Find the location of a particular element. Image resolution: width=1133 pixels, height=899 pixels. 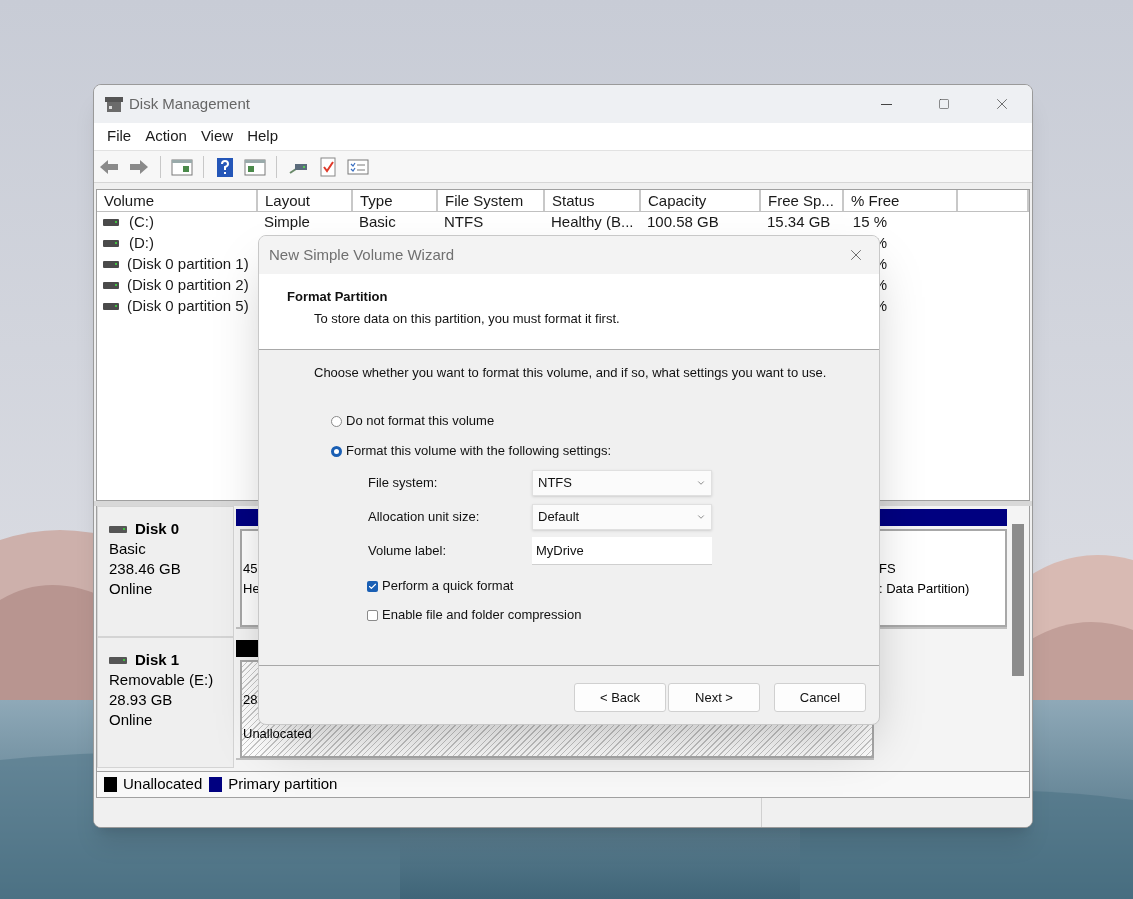

checklist-icon is located at coordinates (328, 166).